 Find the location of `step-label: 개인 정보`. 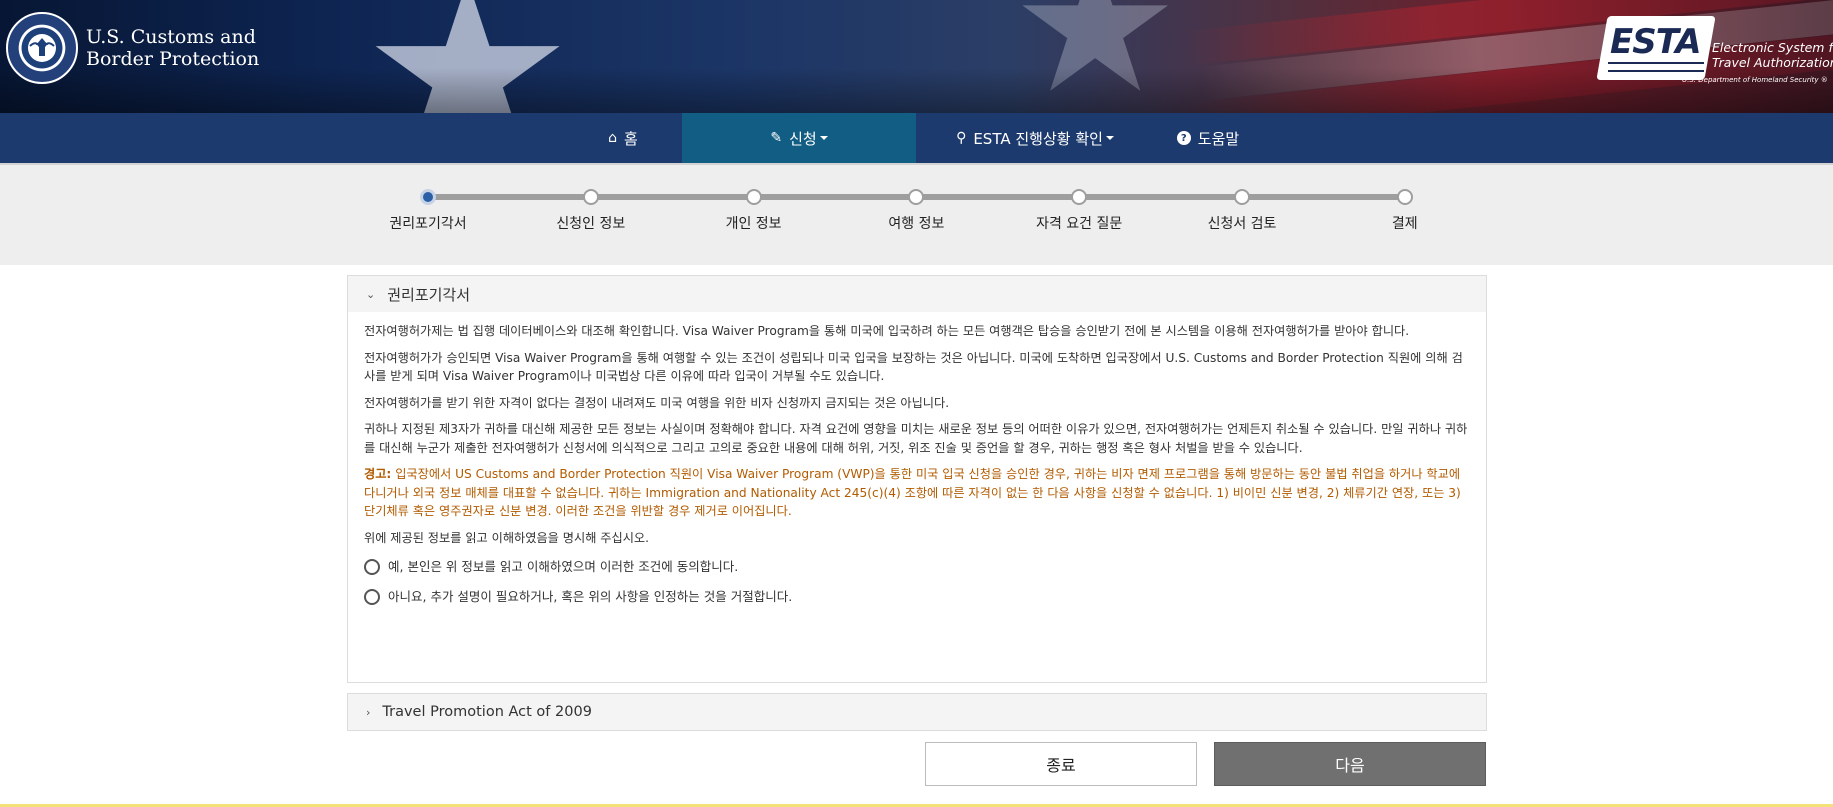

step-label: 개인 정보 is located at coordinates (753, 224).